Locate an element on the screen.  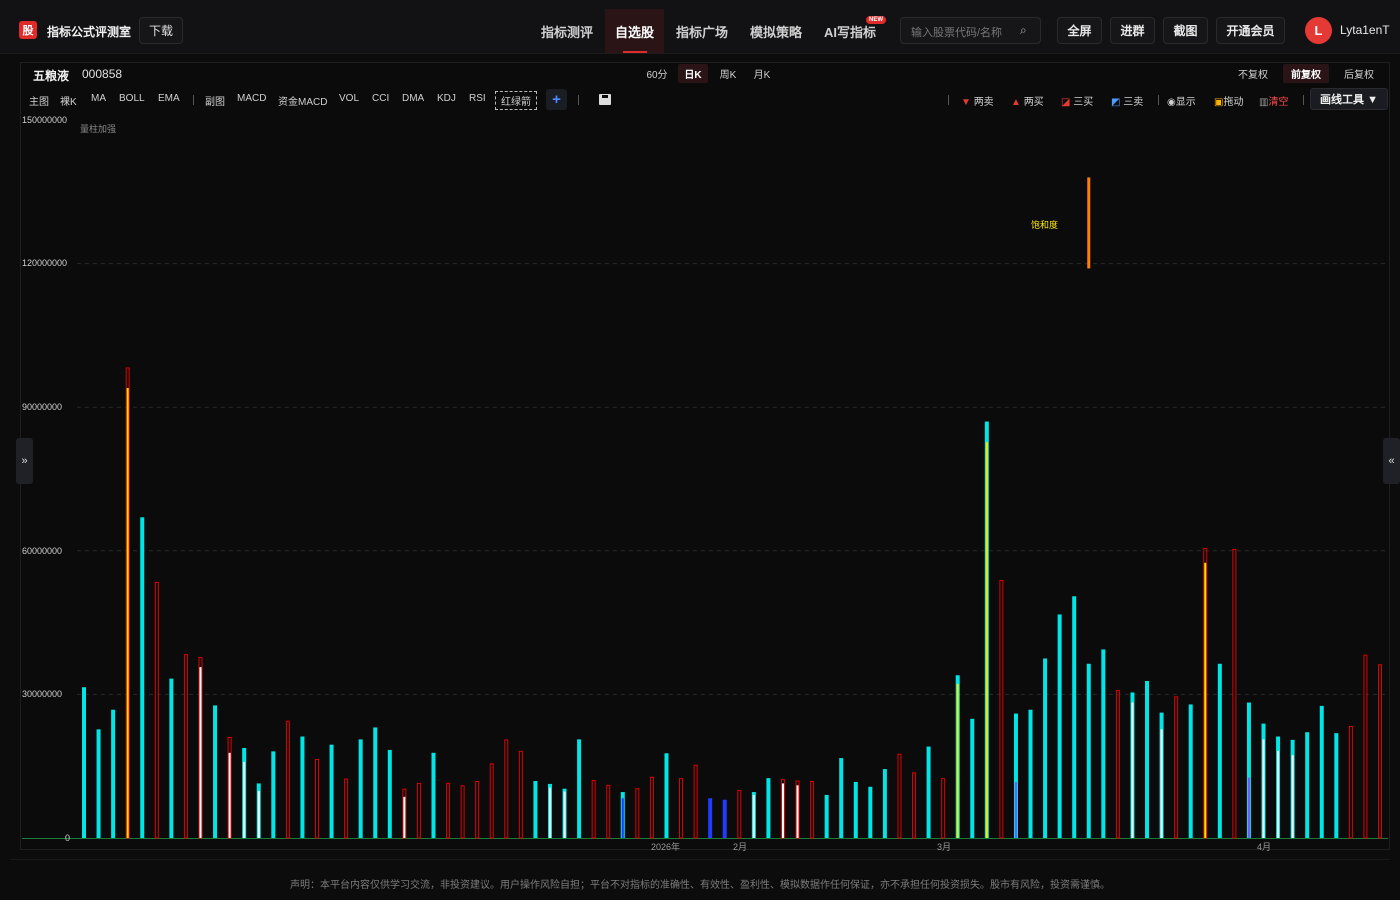
y-tick-label: 150000000 is located at coordinates (45, 120).